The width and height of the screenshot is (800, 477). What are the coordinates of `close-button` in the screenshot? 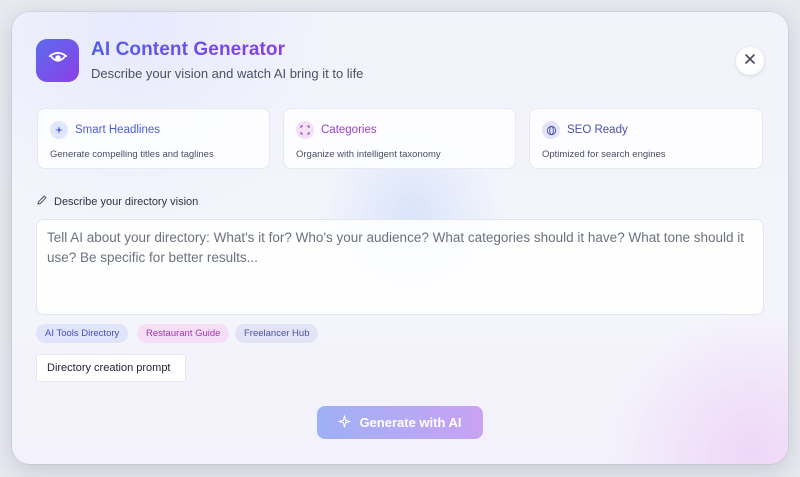 It's located at (750, 61).